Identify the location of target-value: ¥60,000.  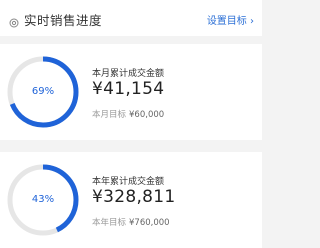
(147, 115).